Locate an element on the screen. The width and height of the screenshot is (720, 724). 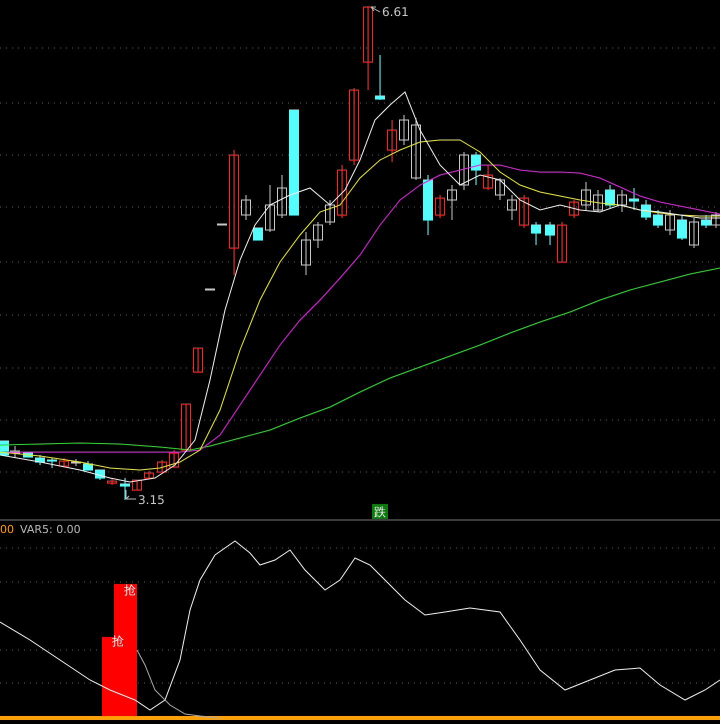
indicator-value: 00 is located at coordinates (7, 529).